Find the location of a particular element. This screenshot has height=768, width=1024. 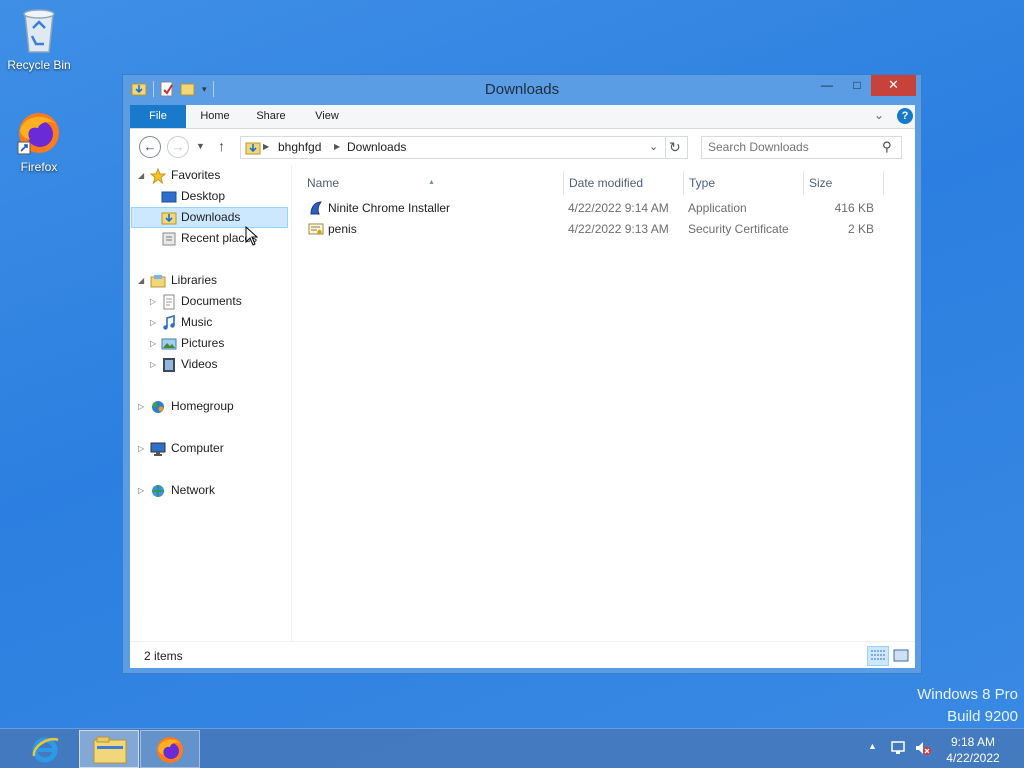

desktop-icon-recycle-bin: Recycle Bin is located at coordinates (39, 39).